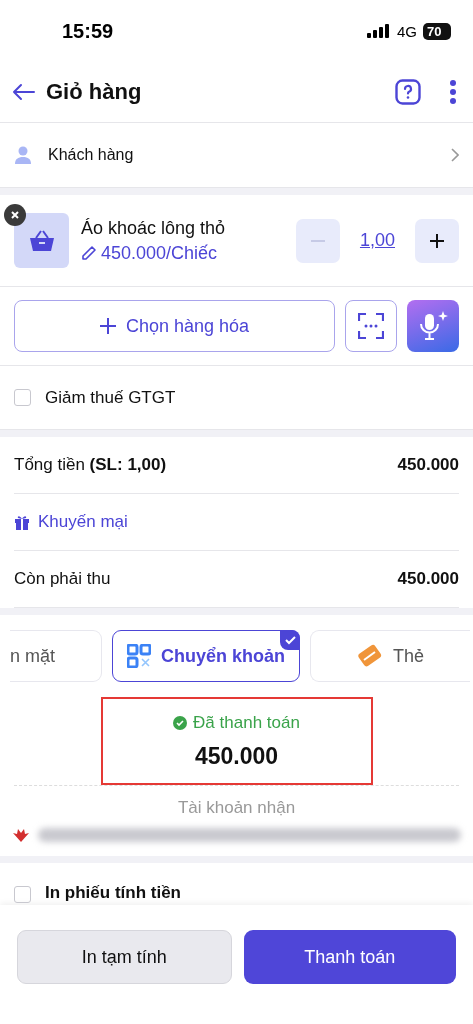 This screenshot has height=1024, width=473. Describe the element at coordinates (23, 155) in the screenshot. I see `person-icon` at that location.